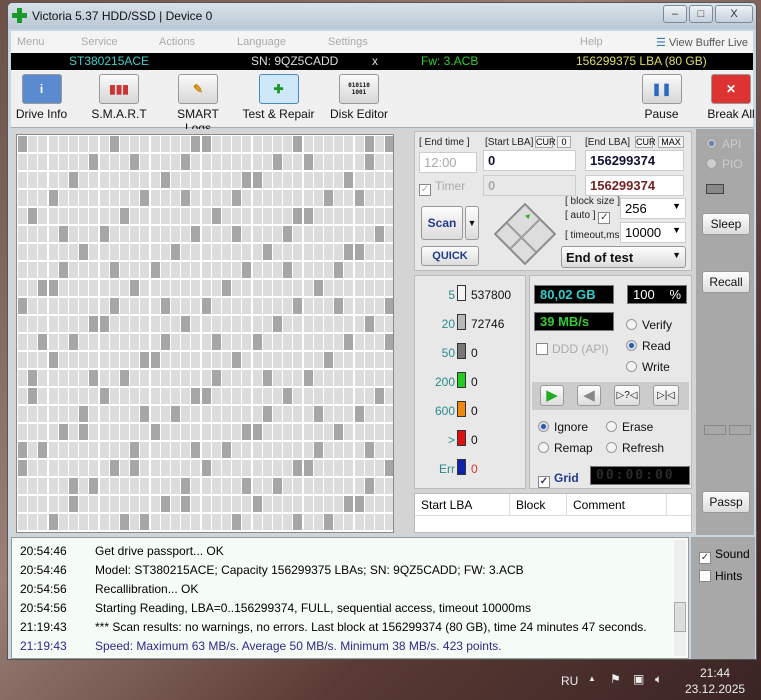 This screenshot has height=700, width=761. What do you see at coordinates (653, 208) in the screenshot?
I see `block-size-select: 256 ▼` at bounding box center [653, 208].